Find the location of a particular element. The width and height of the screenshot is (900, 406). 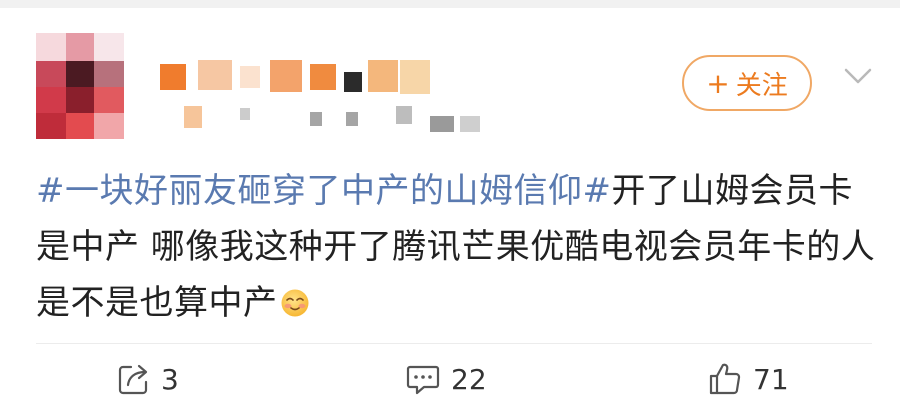

thumbs-up-icon is located at coordinates (725, 379).